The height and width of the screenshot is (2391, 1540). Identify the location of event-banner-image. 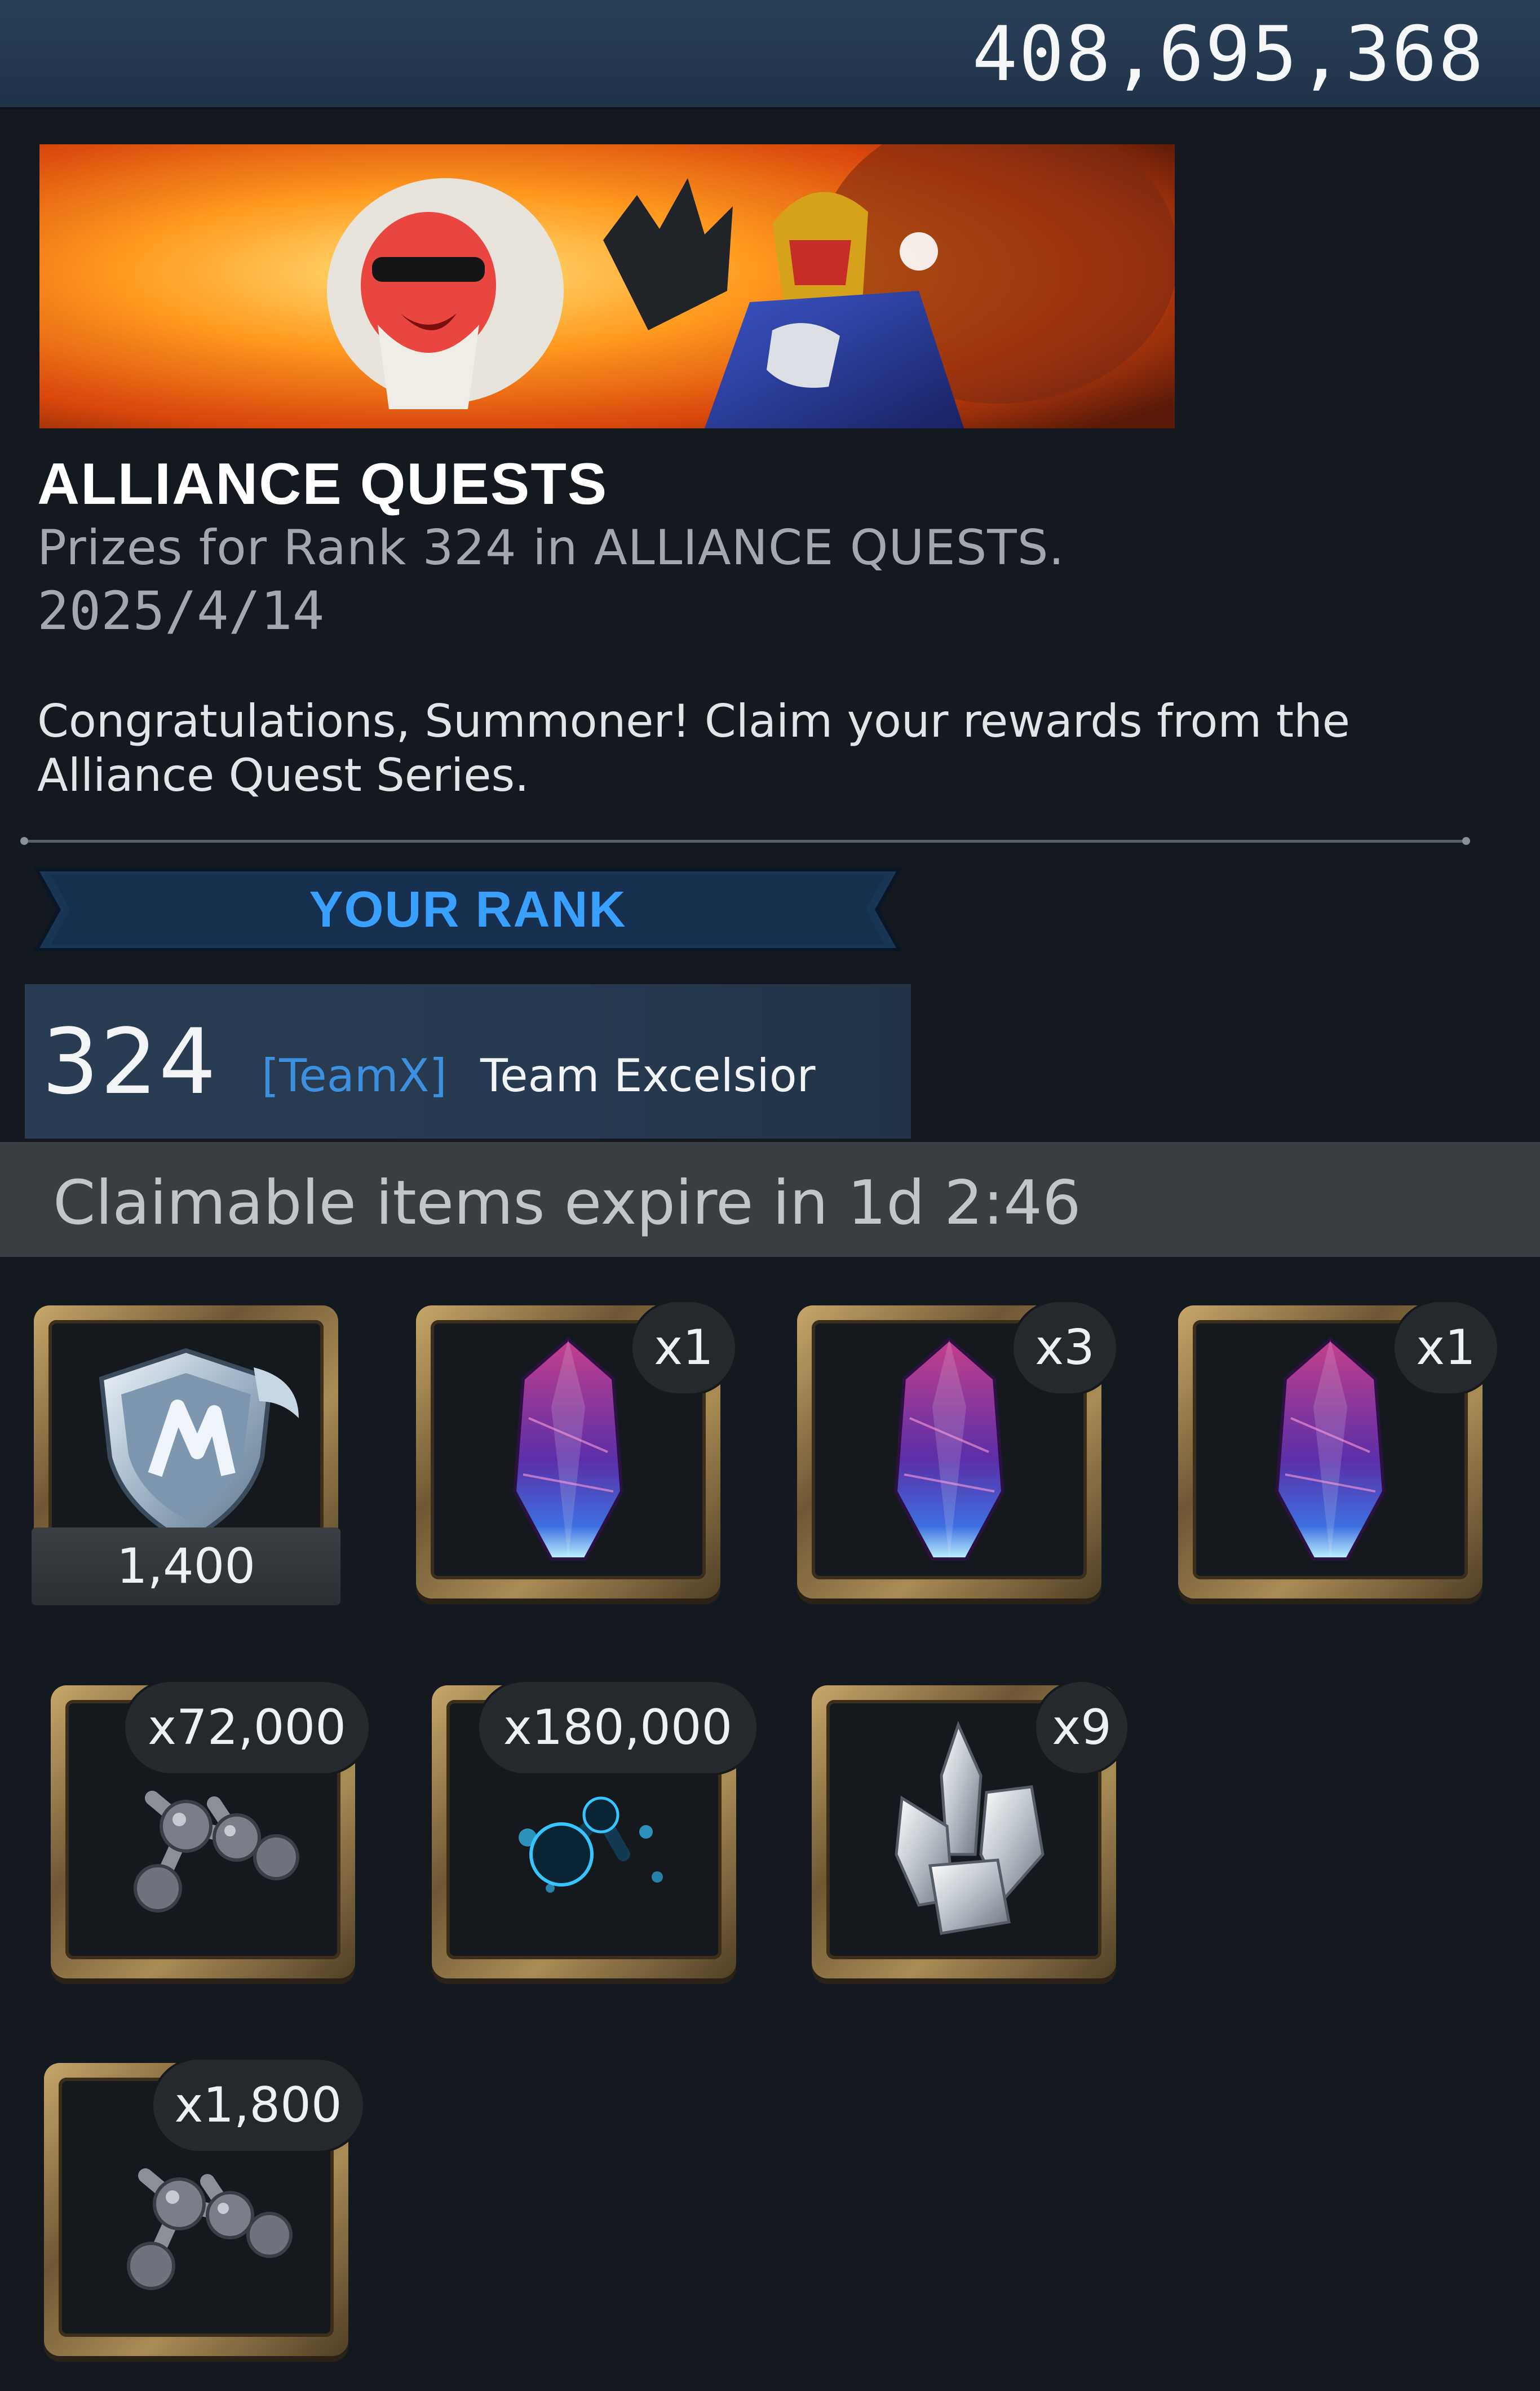
(607, 286).